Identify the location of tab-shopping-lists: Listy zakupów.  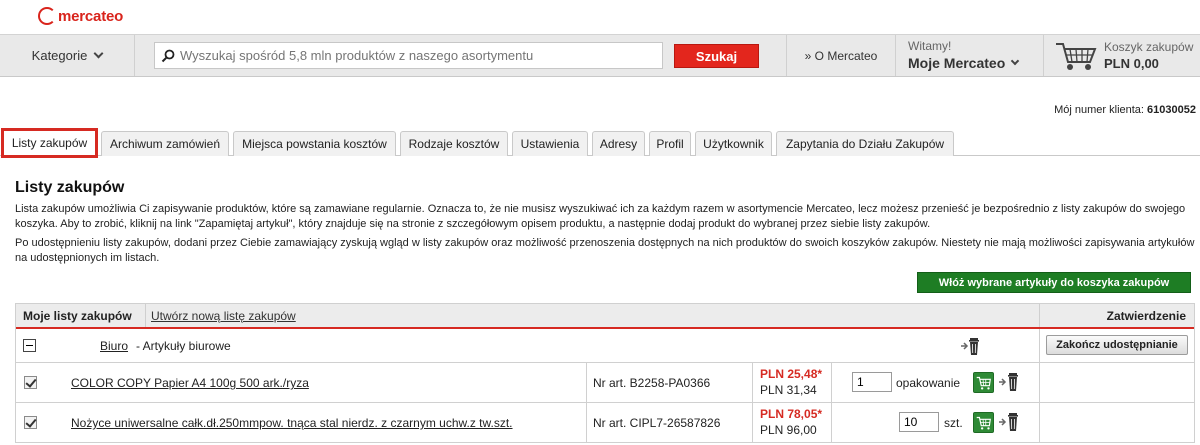
(49, 143).